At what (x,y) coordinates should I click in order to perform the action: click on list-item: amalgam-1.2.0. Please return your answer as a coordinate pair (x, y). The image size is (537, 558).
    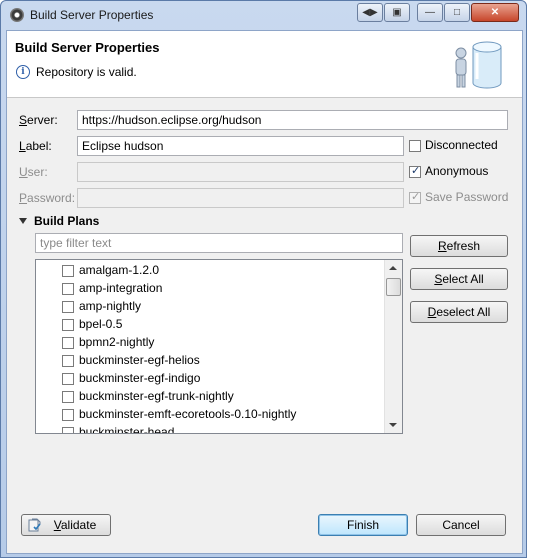
    Looking at the image, I should click on (222, 271).